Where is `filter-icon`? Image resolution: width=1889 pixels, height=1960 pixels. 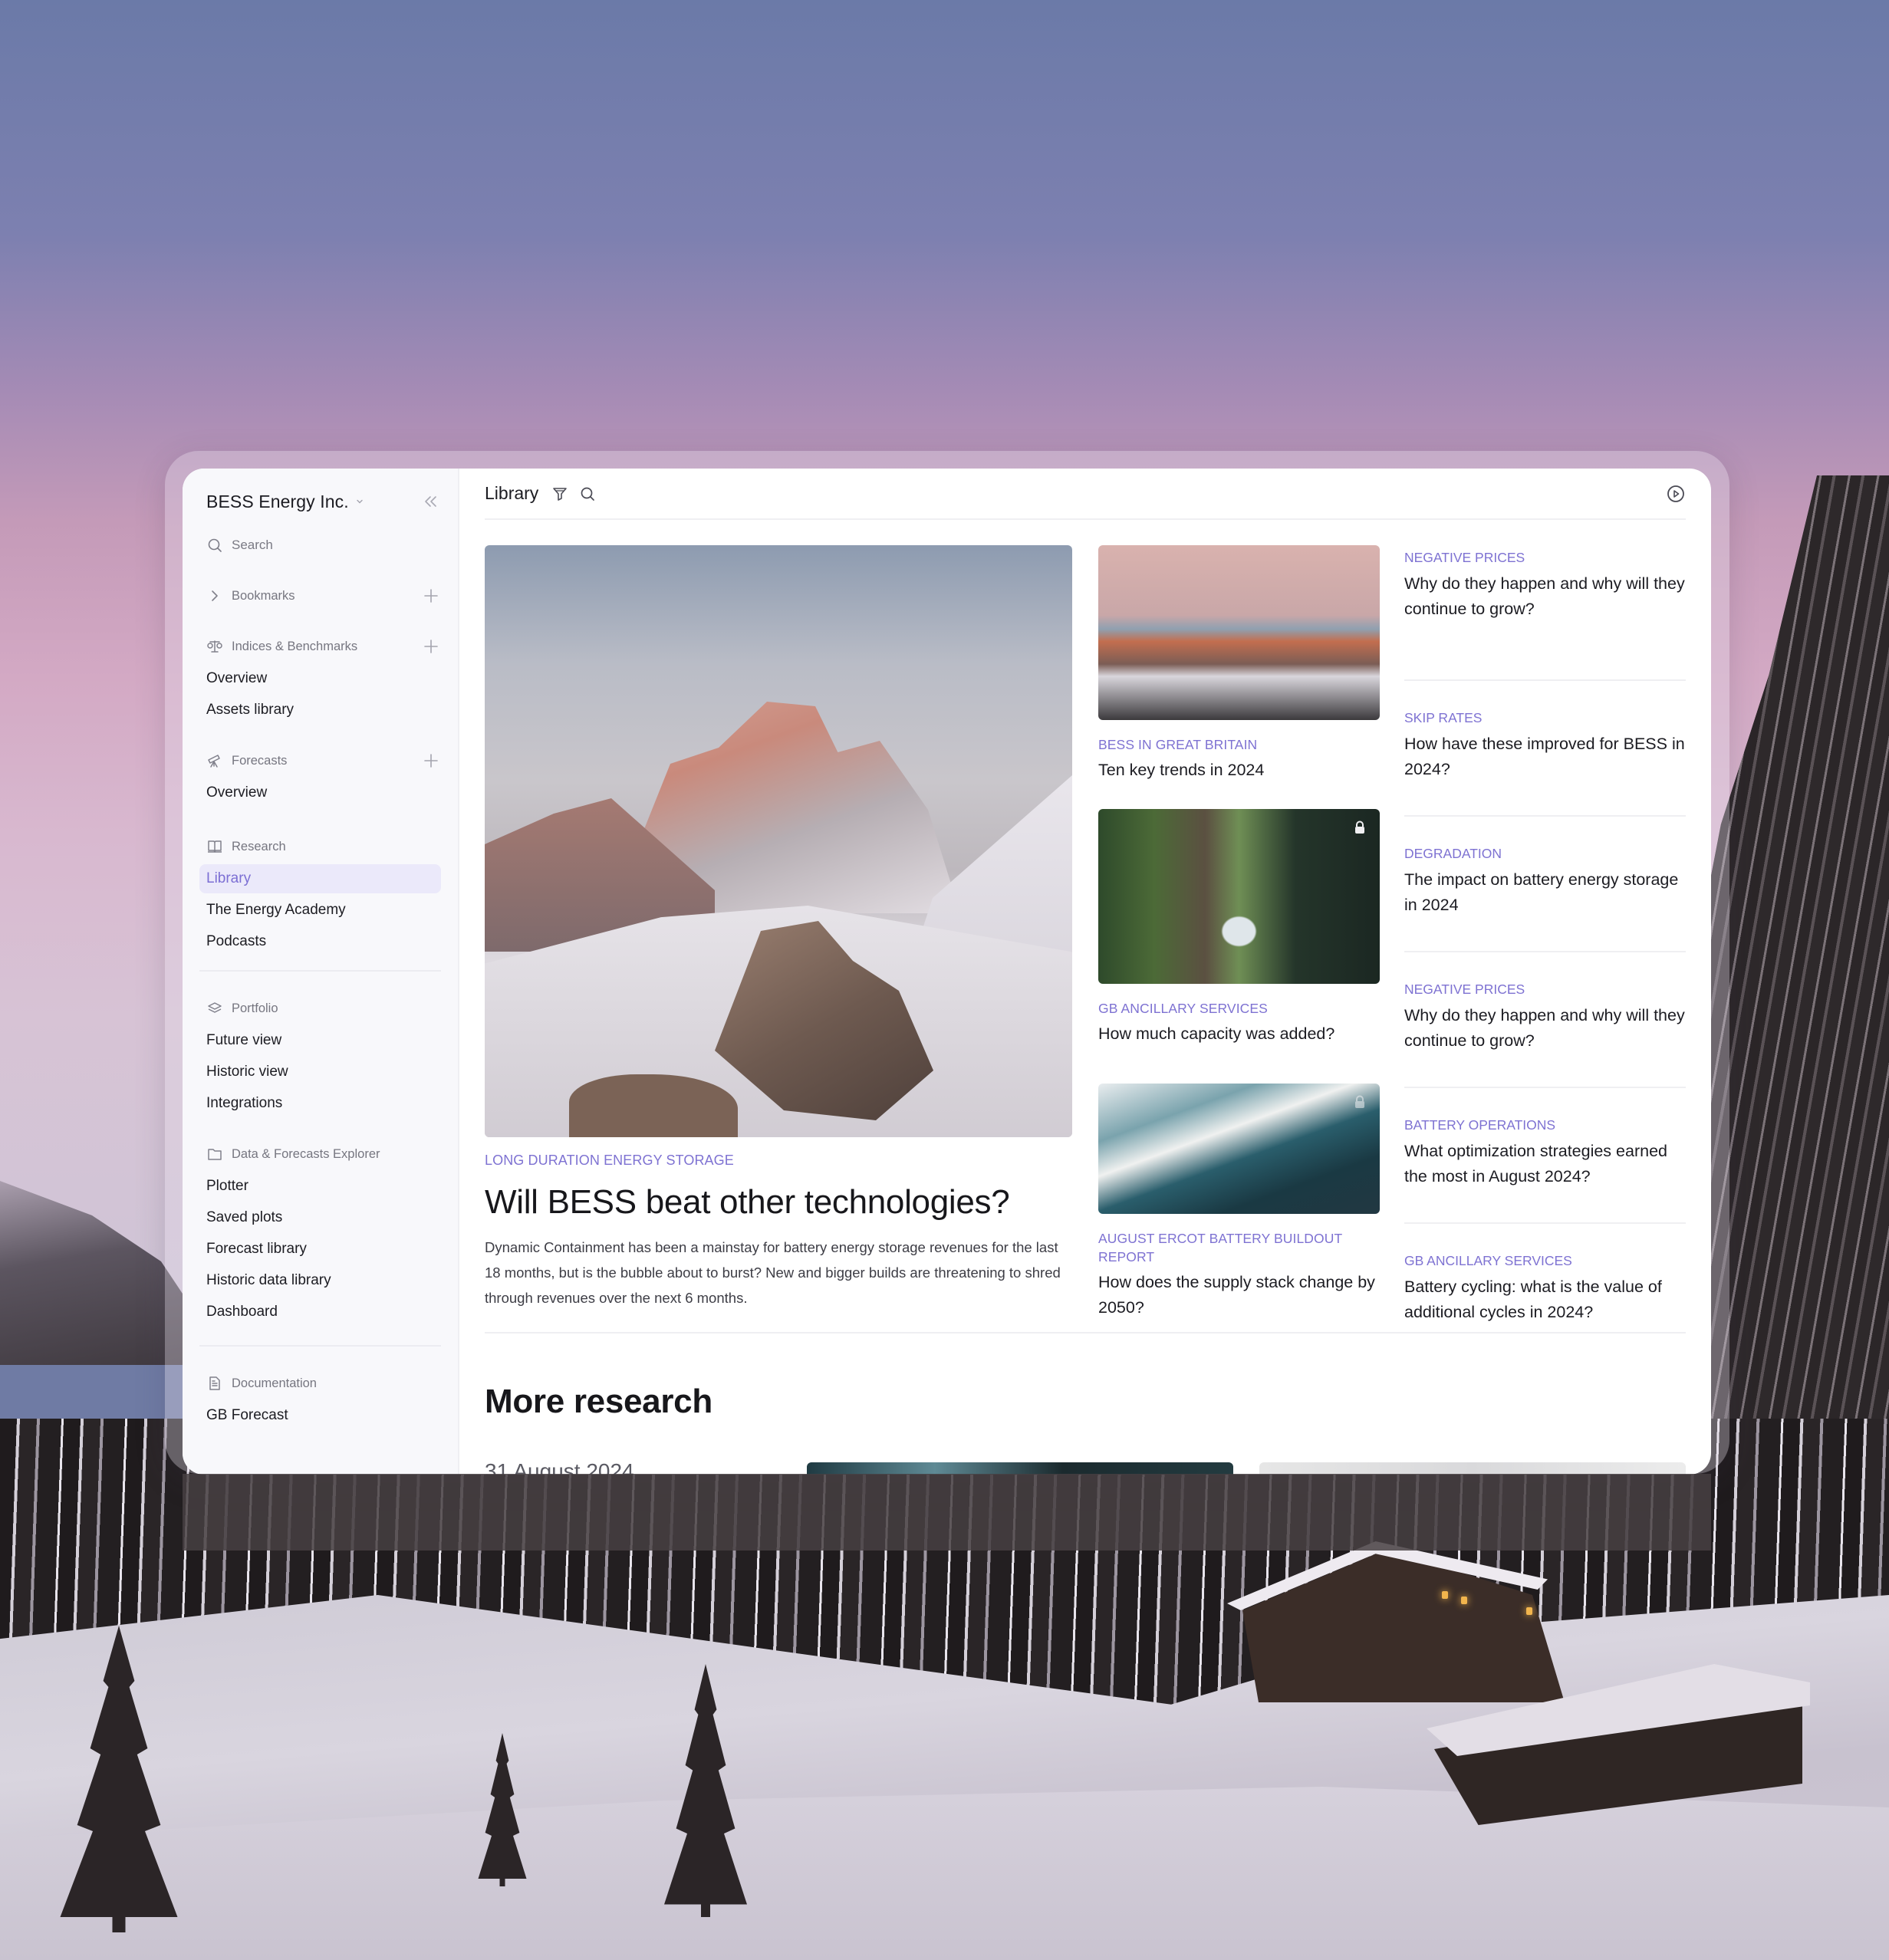 filter-icon is located at coordinates (560, 494).